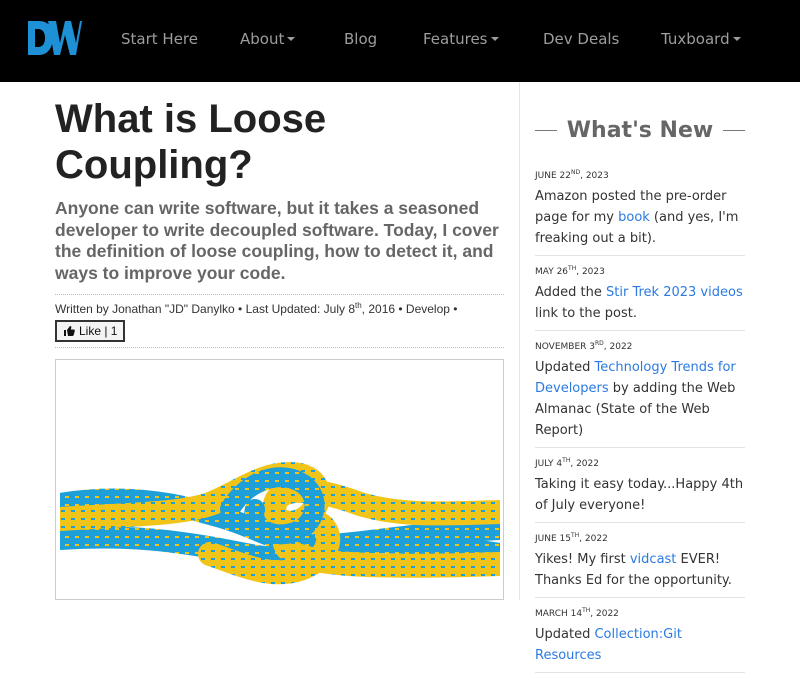 This screenshot has width=800, height=679. Describe the element at coordinates (519, 341) in the screenshot. I see `sidebar-divider` at that location.